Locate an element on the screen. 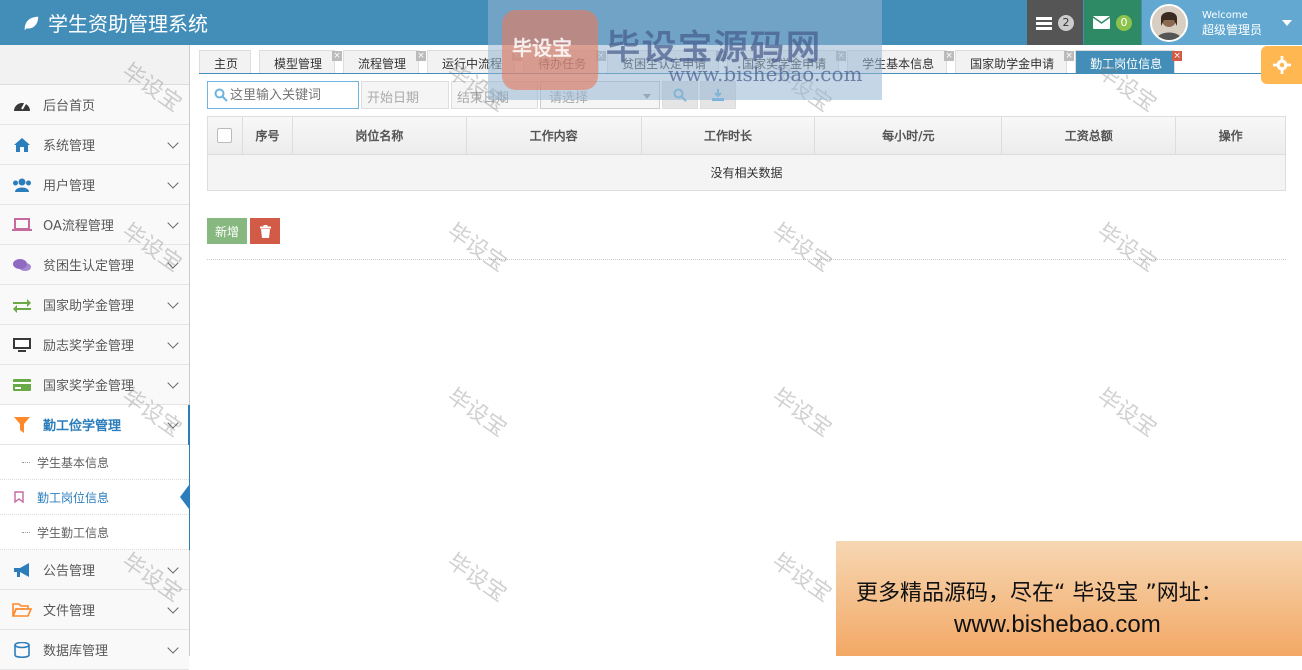 This screenshot has width=1302, height=670. delete-button is located at coordinates (265, 231).